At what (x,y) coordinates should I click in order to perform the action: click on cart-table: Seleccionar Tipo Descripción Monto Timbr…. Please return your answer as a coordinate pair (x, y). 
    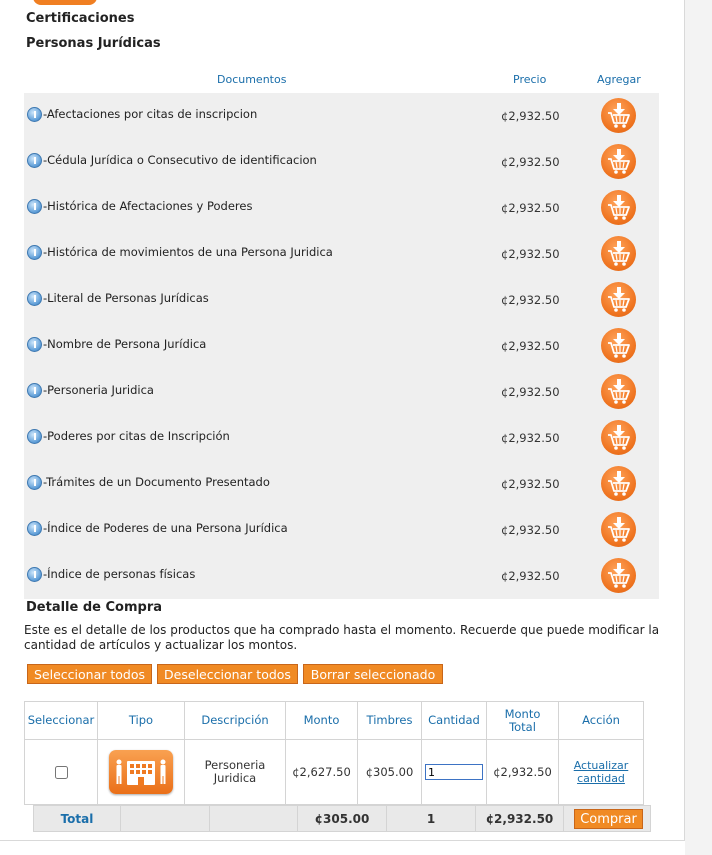
    Looking at the image, I should click on (334, 753).